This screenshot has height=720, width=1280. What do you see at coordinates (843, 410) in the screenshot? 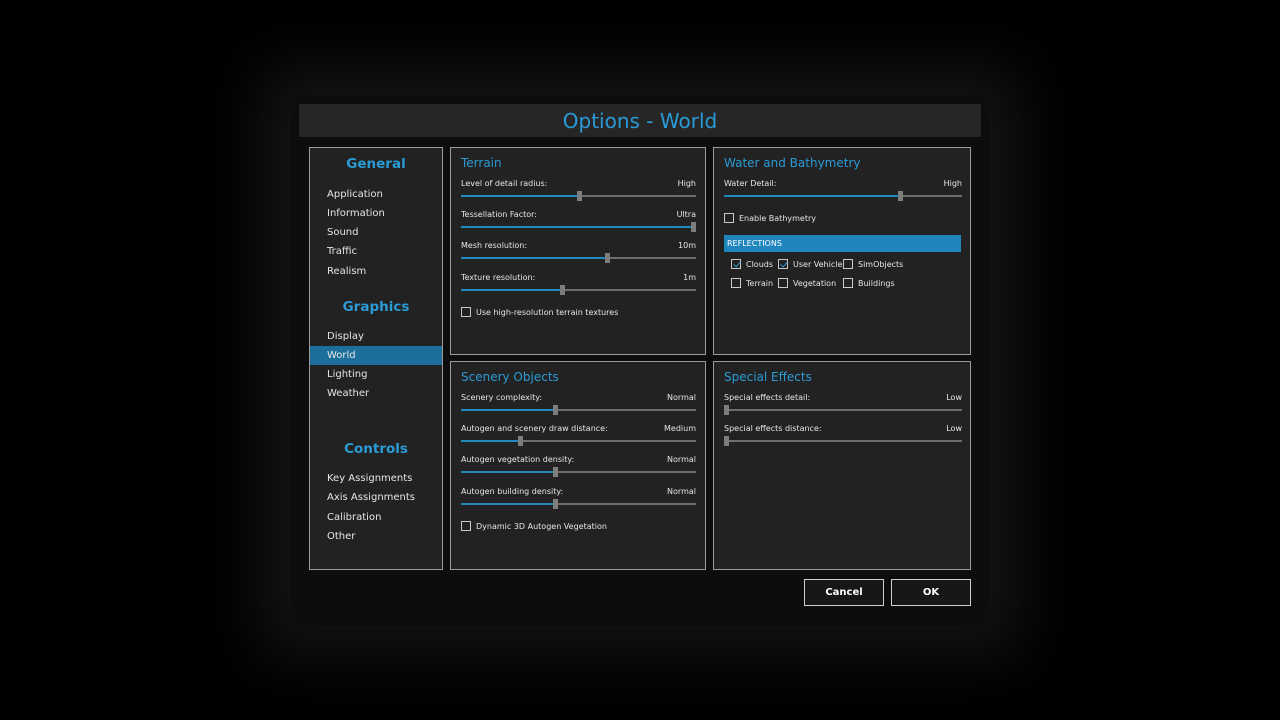
I see `effects-detail-slider` at bounding box center [843, 410].